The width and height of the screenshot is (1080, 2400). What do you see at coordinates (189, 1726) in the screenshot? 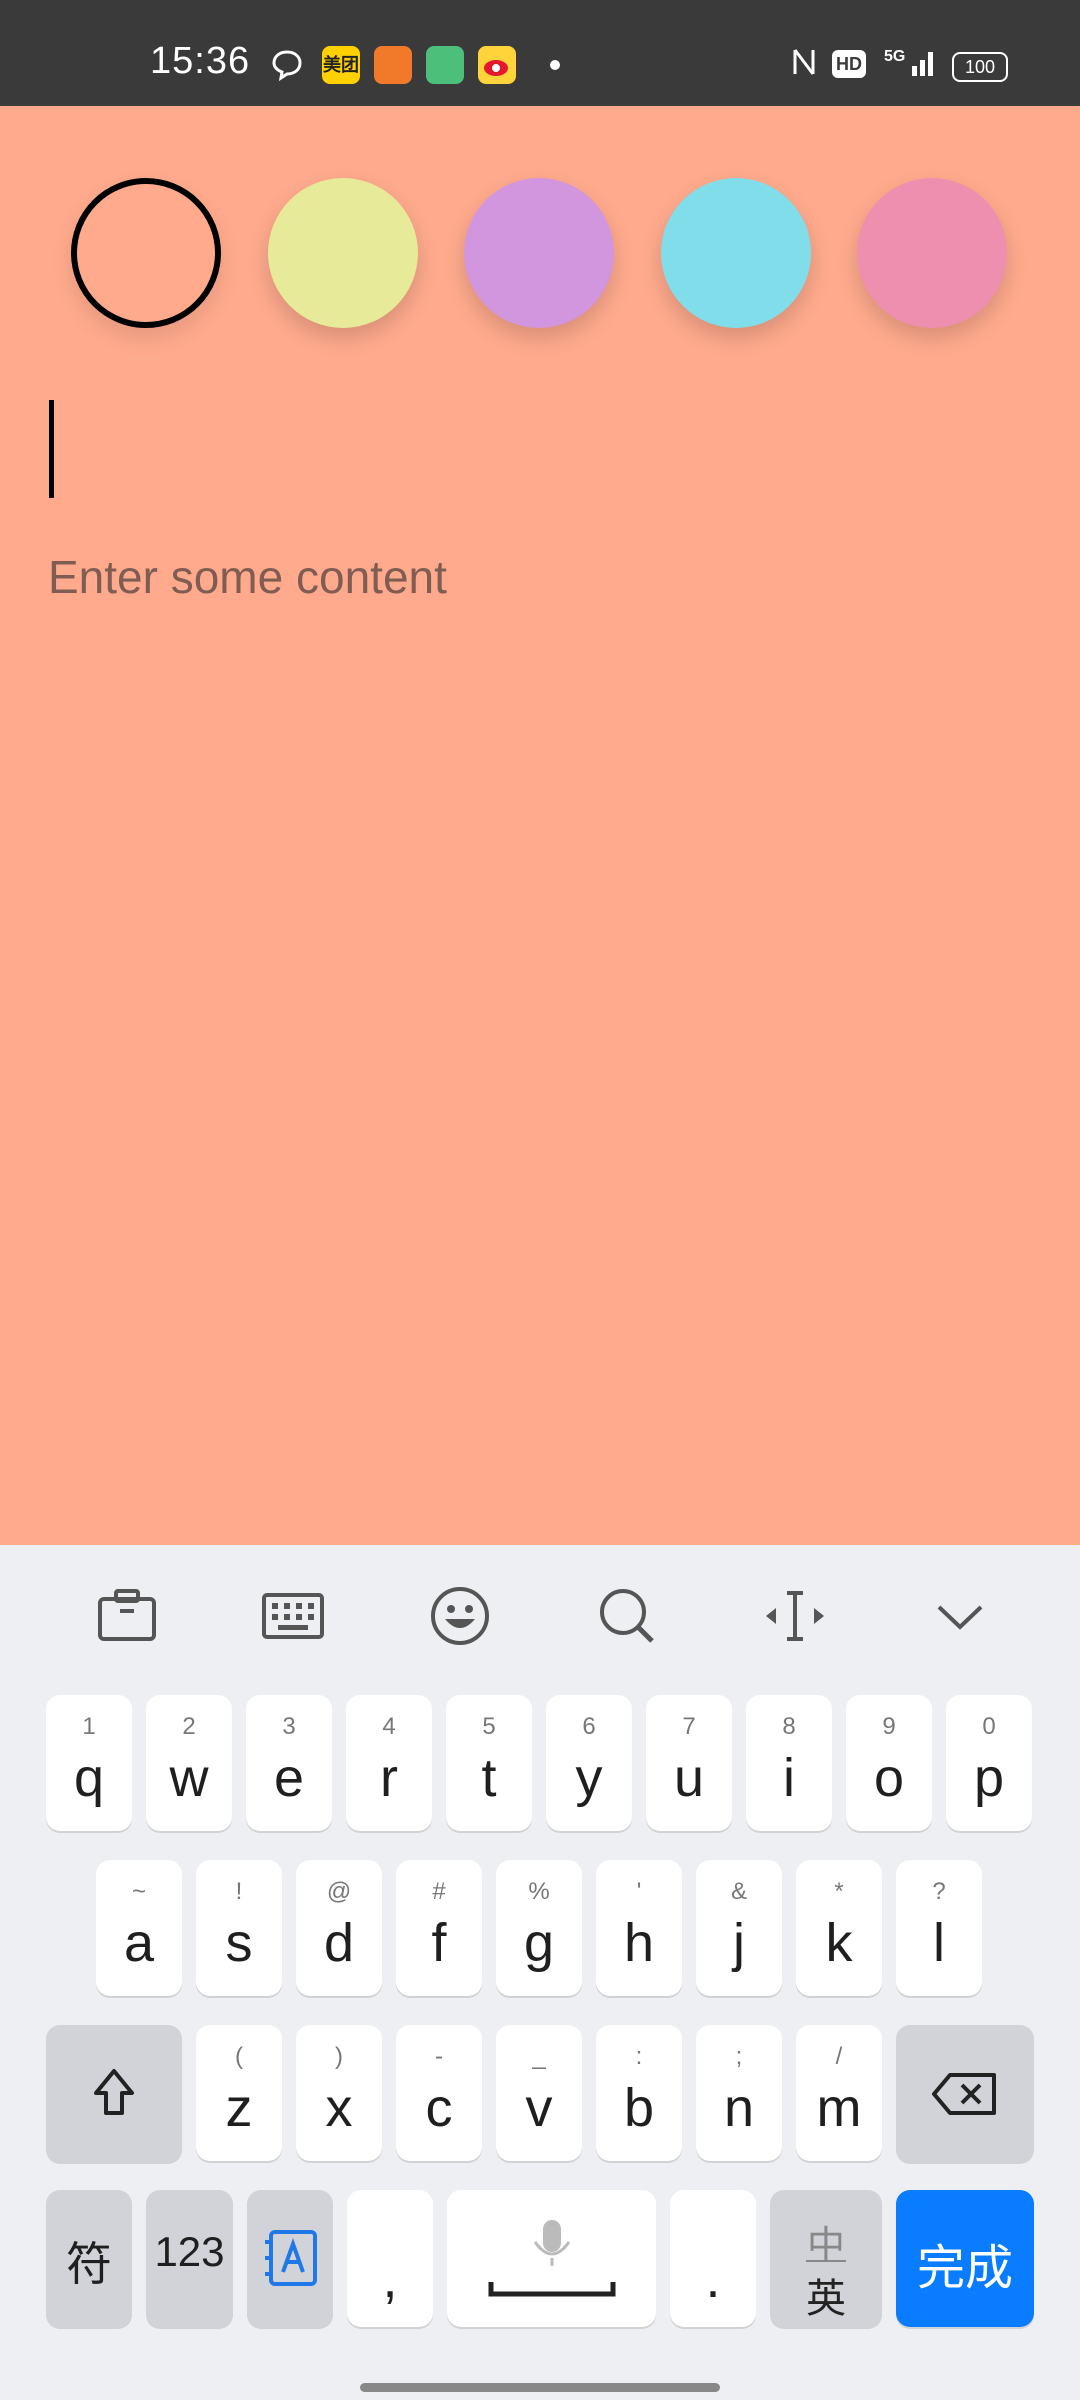
I see `key-w-secondary: 2` at bounding box center [189, 1726].